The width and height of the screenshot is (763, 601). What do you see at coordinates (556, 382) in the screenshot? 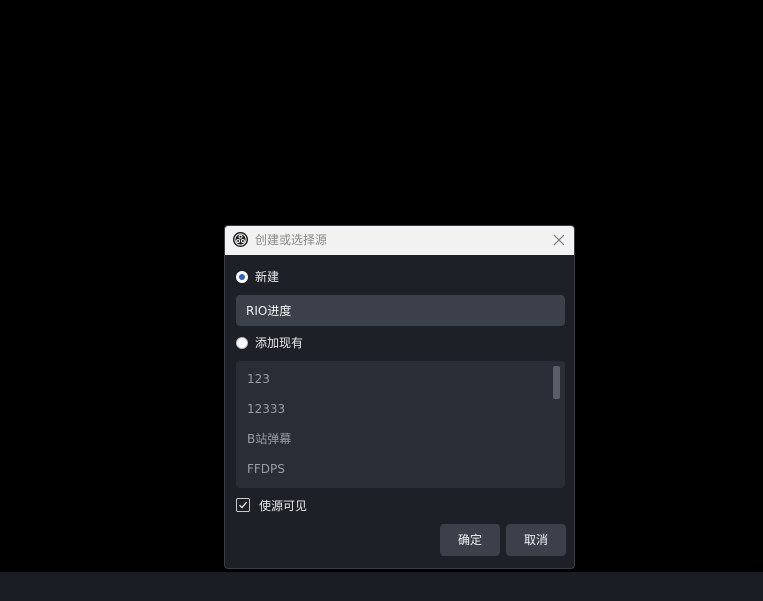
I see `list-scrollbar` at bounding box center [556, 382].